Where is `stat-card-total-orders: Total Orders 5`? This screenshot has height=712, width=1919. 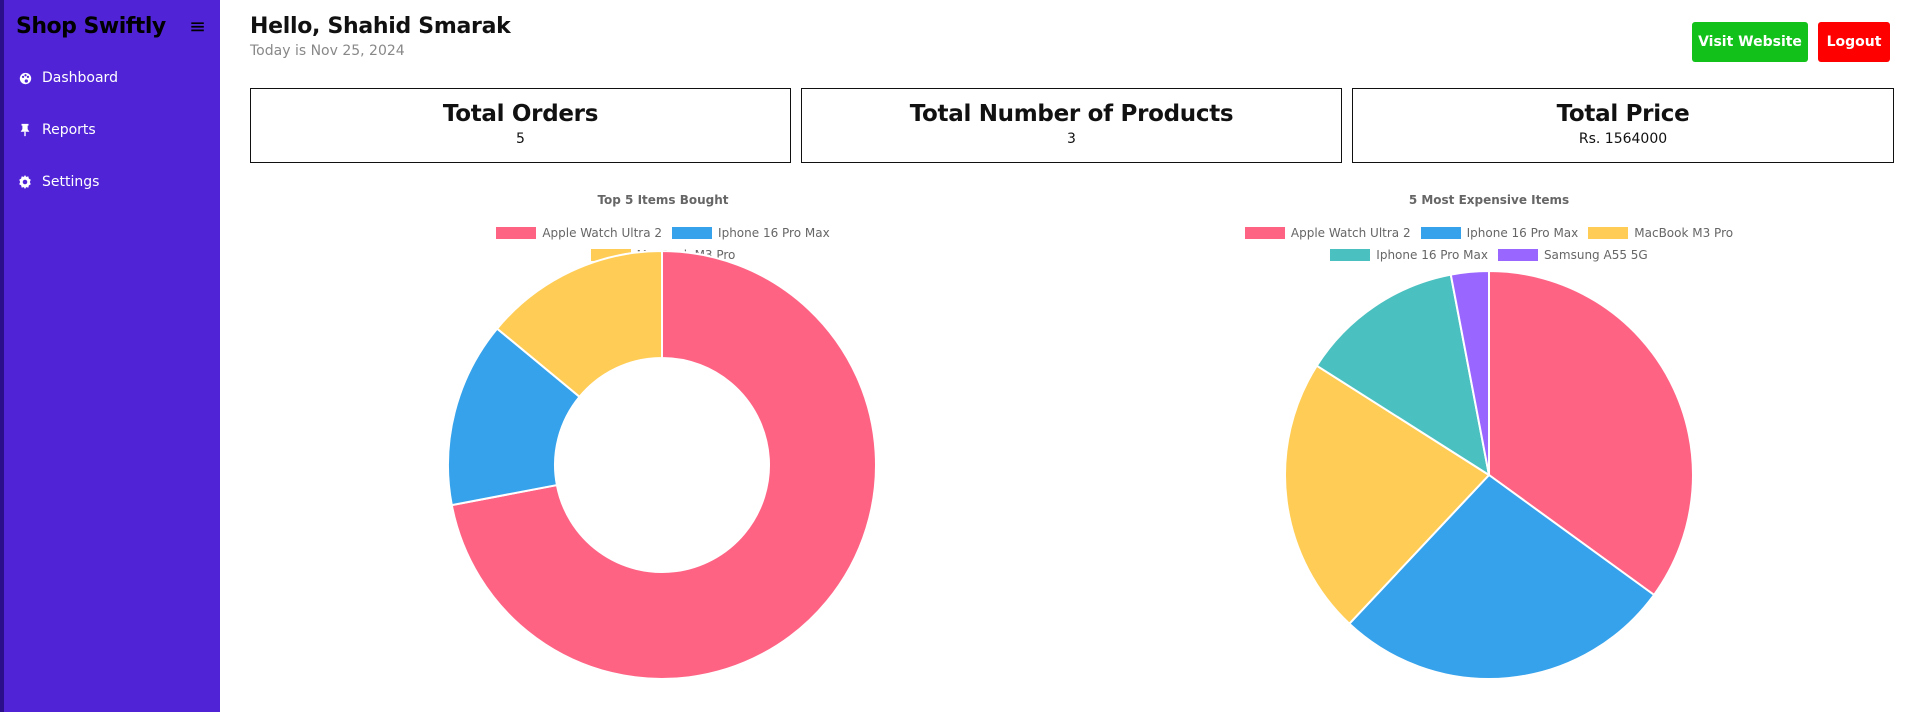 stat-card-total-orders: Total Orders 5 is located at coordinates (520, 125).